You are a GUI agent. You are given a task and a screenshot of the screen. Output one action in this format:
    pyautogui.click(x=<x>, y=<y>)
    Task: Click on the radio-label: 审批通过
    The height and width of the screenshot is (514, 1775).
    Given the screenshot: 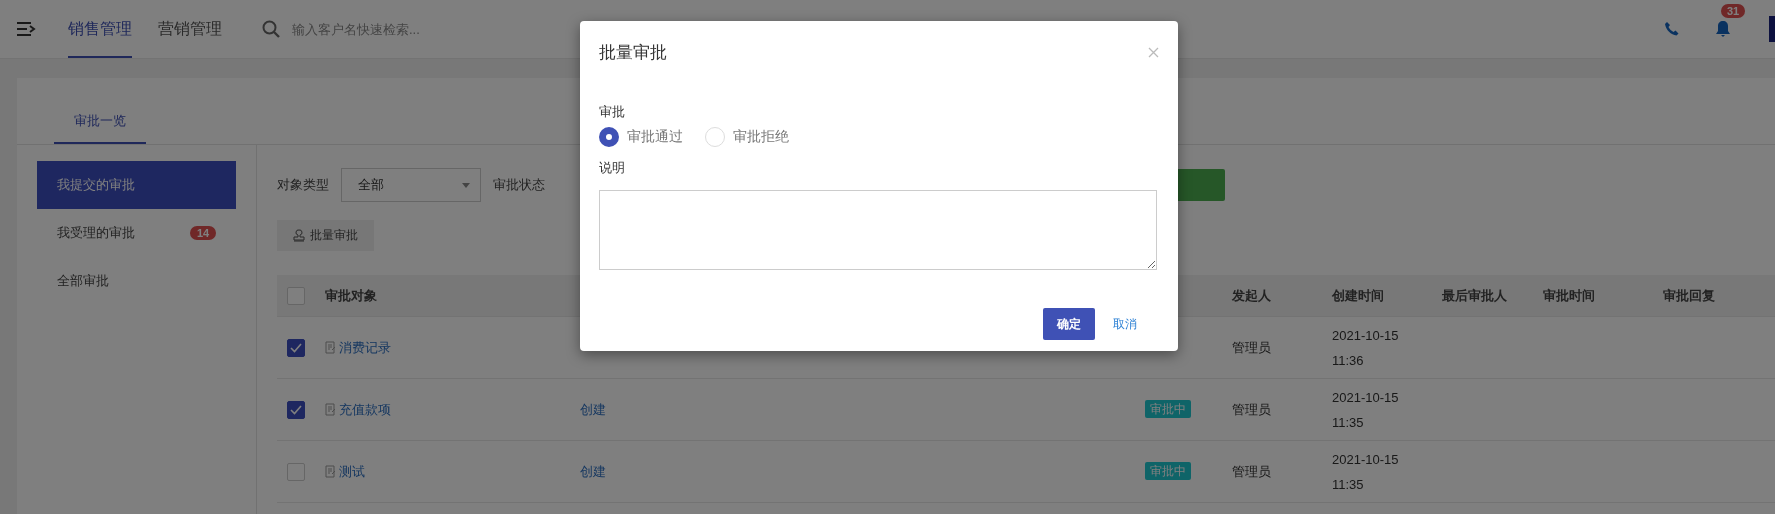 What is the action you would take?
    pyautogui.click(x=655, y=137)
    